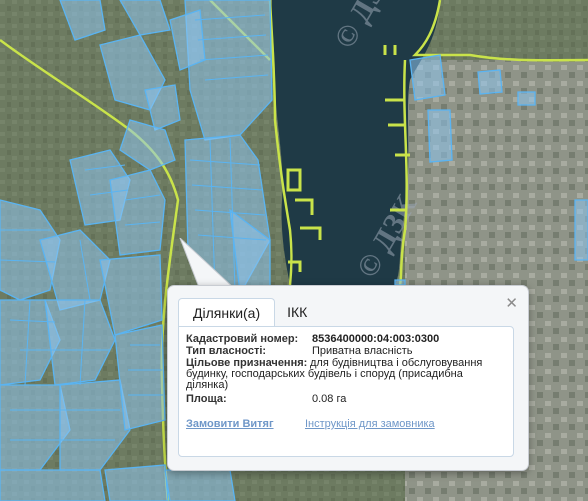 The width and height of the screenshot is (588, 501). I want to click on popup-tabs: Ділянки(а) ІКК, so click(248, 312).